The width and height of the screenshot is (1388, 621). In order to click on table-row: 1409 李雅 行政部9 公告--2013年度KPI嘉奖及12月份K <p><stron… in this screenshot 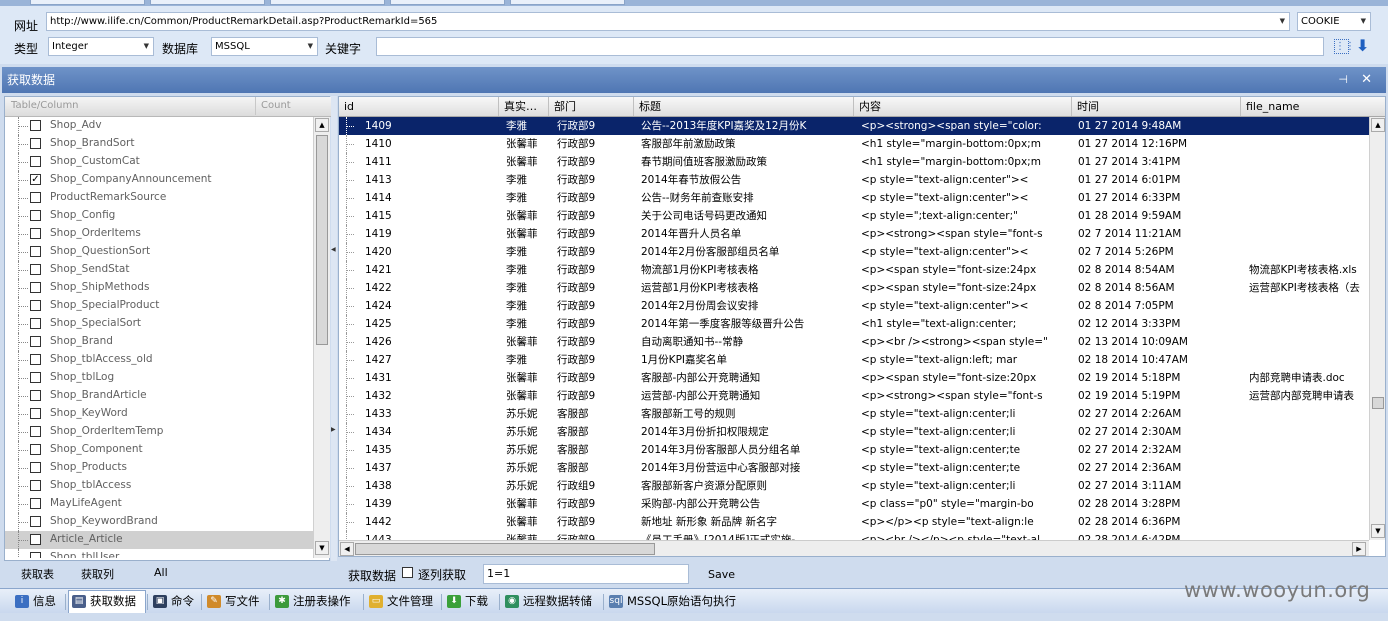, I will do `click(854, 126)`.